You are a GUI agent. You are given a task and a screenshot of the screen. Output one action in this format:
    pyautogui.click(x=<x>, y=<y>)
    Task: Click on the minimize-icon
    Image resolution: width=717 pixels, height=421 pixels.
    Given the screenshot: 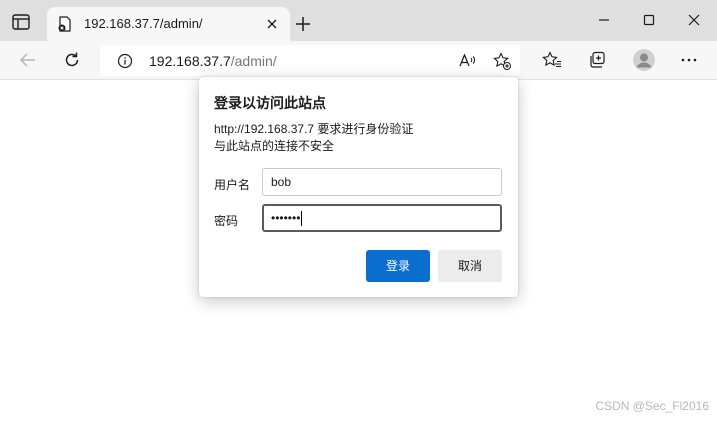 What is the action you would take?
    pyautogui.click(x=604, y=20)
    